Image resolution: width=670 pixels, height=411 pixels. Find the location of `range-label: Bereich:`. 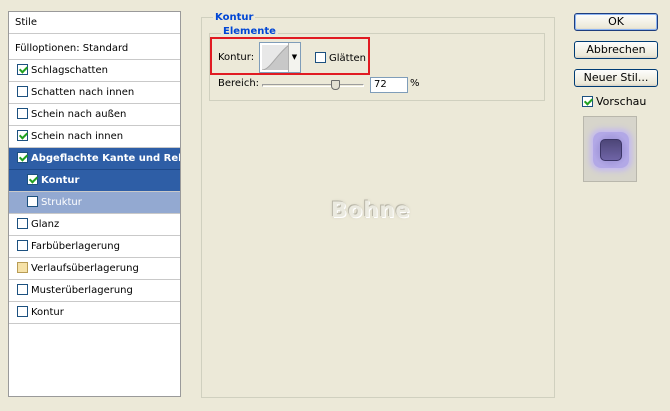

range-label: Bereich: is located at coordinates (239, 83).